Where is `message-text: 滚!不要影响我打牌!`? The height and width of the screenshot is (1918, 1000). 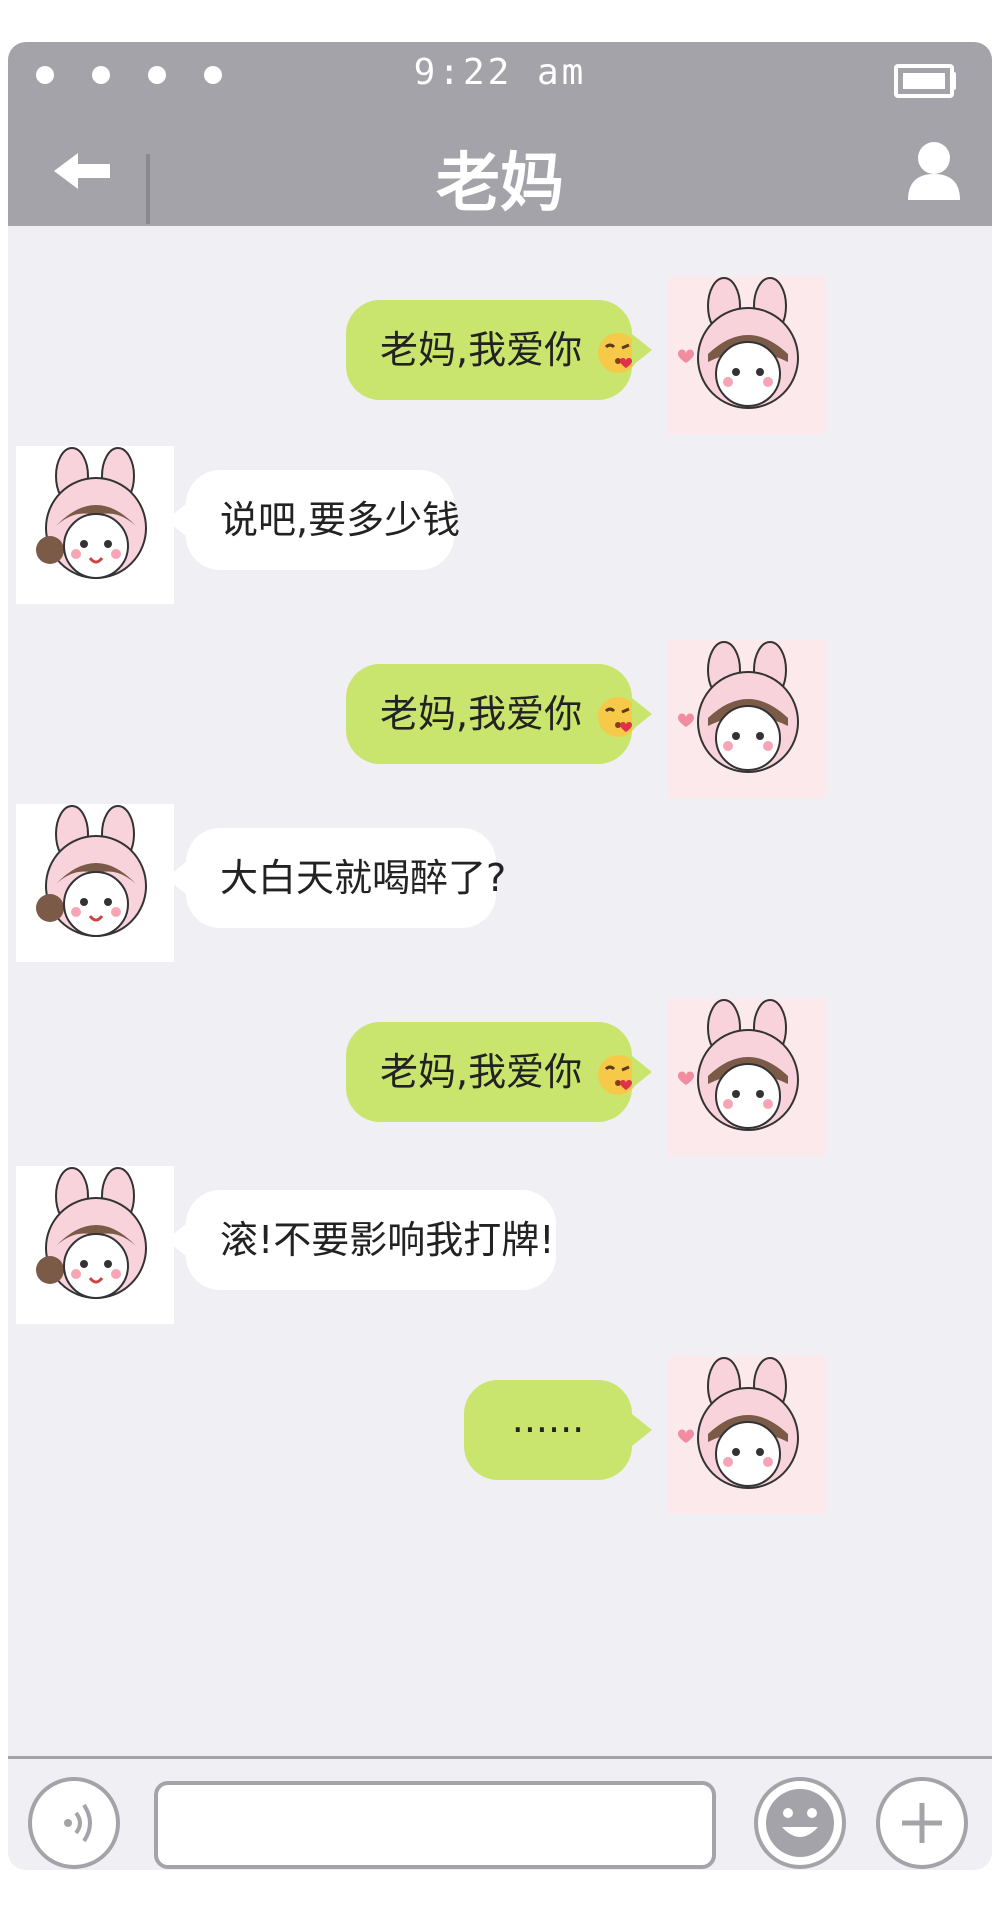
message-text: 滚!不要影响我打牌! is located at coordinates (387, 1240).